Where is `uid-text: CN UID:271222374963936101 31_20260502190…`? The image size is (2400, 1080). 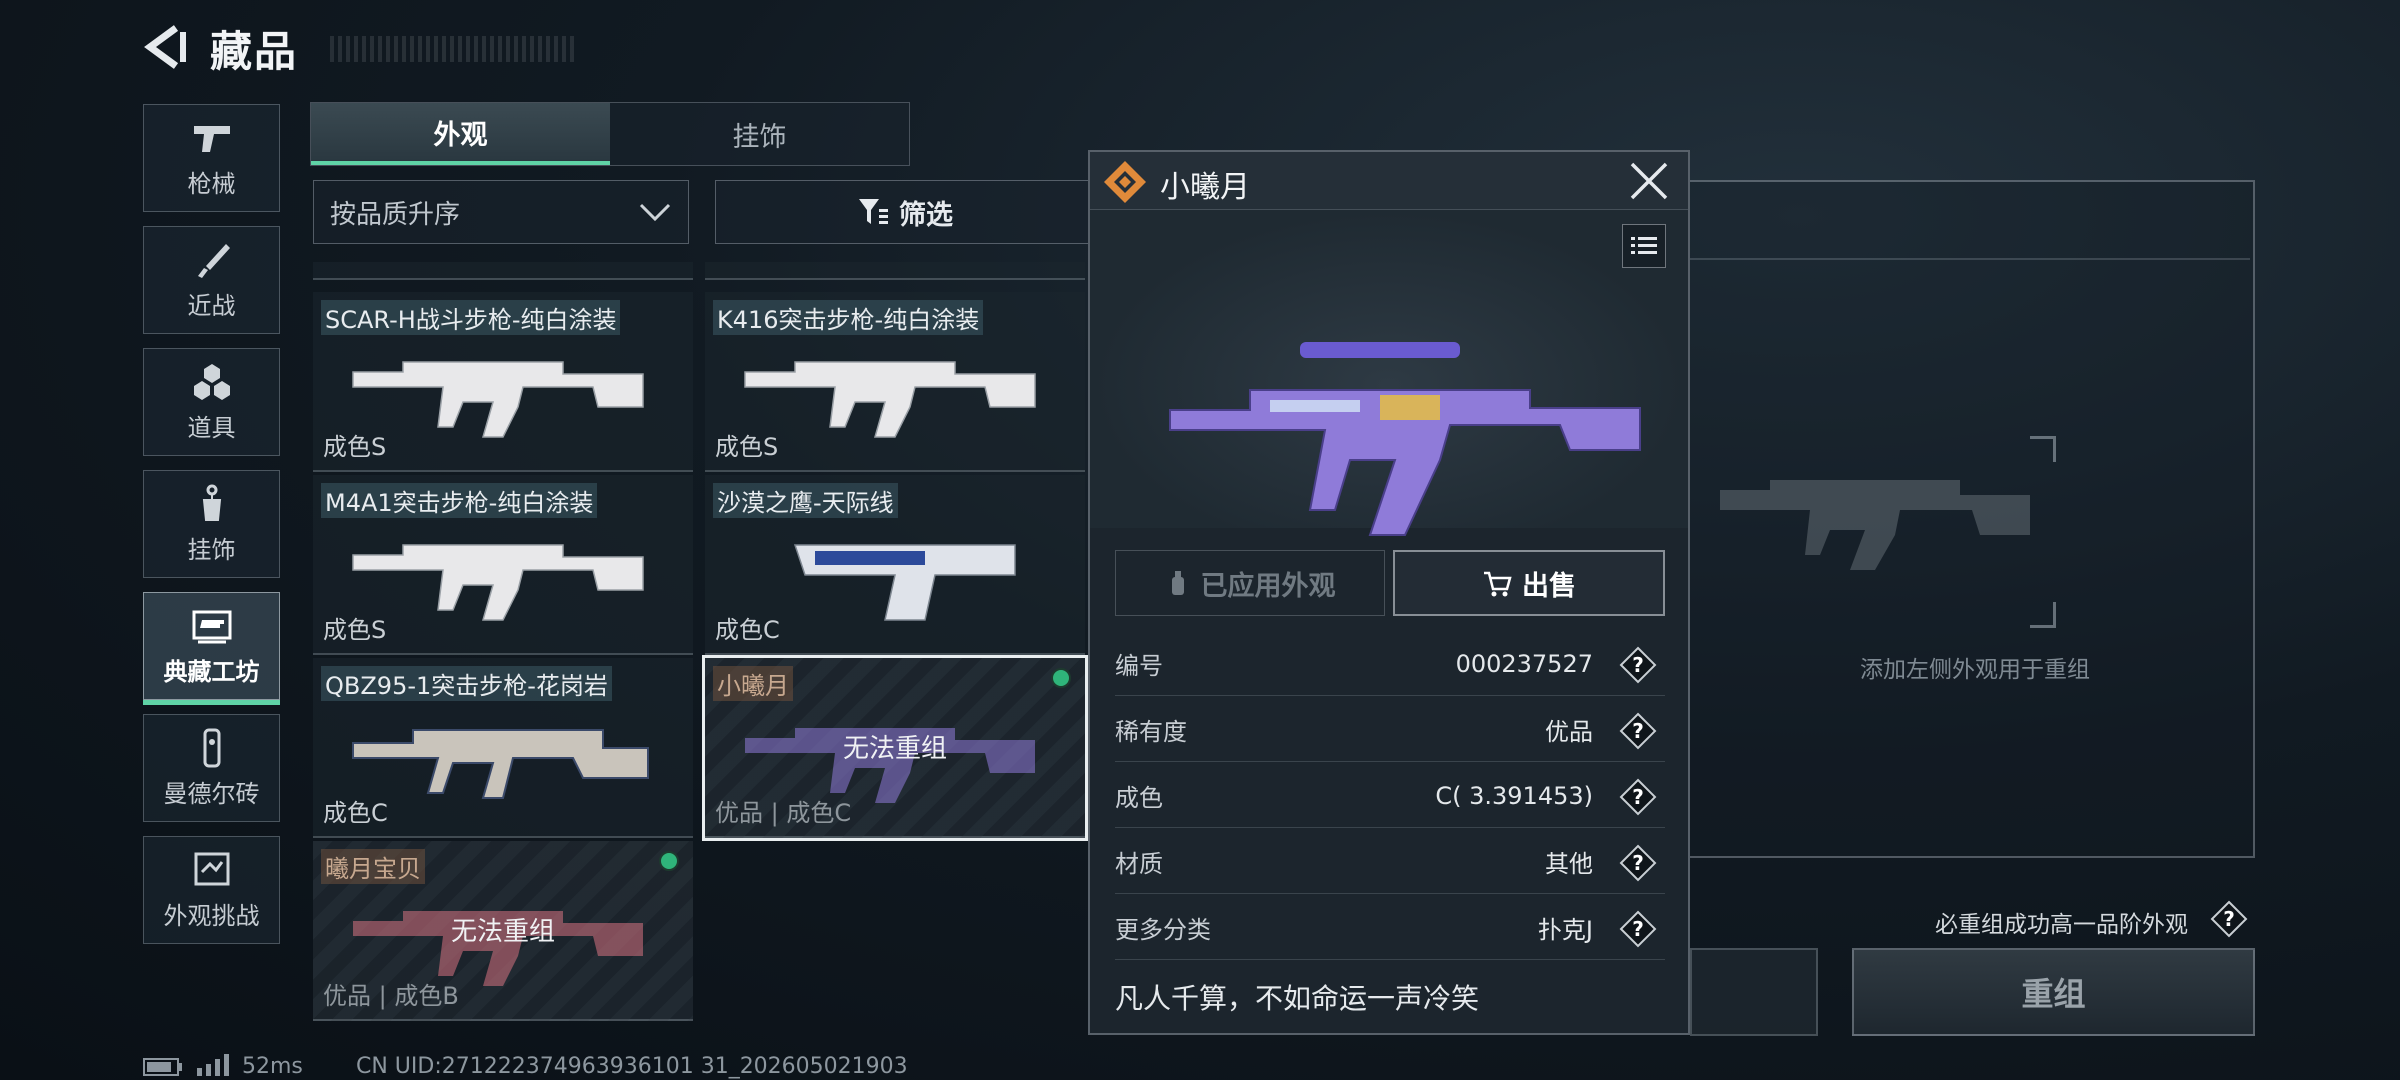
uid-text: CN UID:271222374963936101 31_20260502190… is located at coordinates (632, 1066).